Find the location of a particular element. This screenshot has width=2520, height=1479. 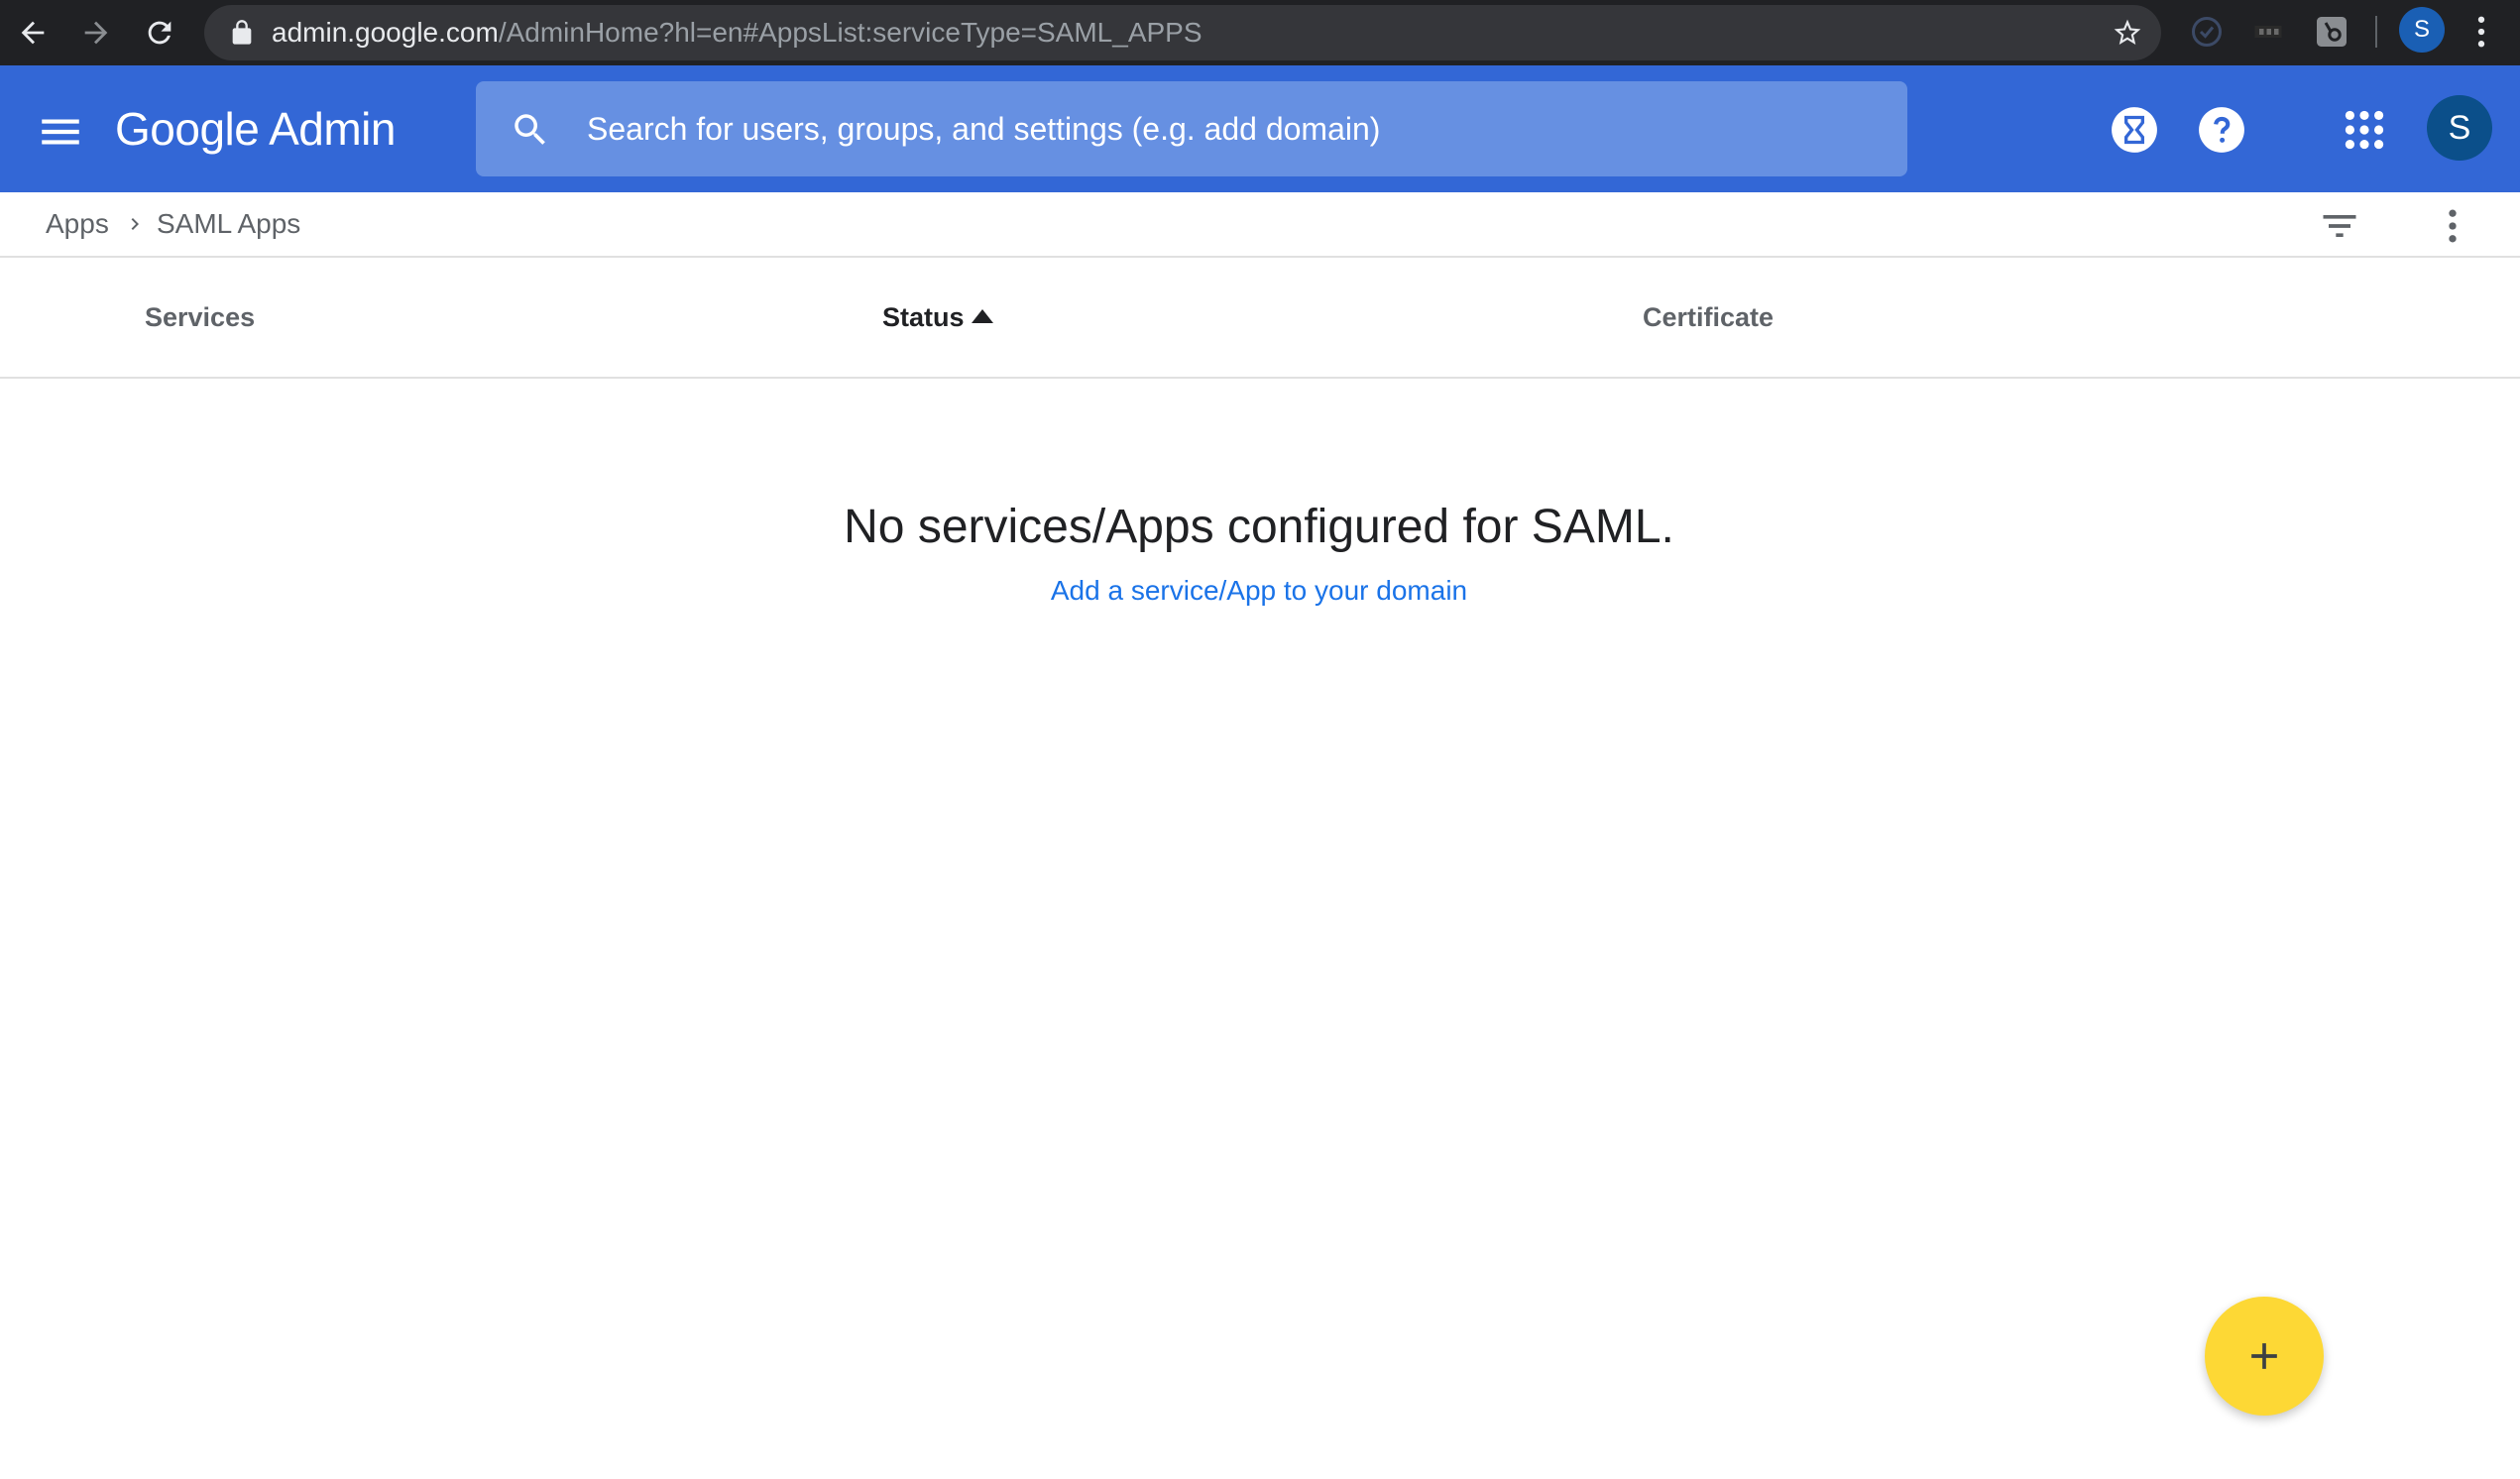

breadcrumb: Apps SAML Apps is located at coordinates (1260, 225).